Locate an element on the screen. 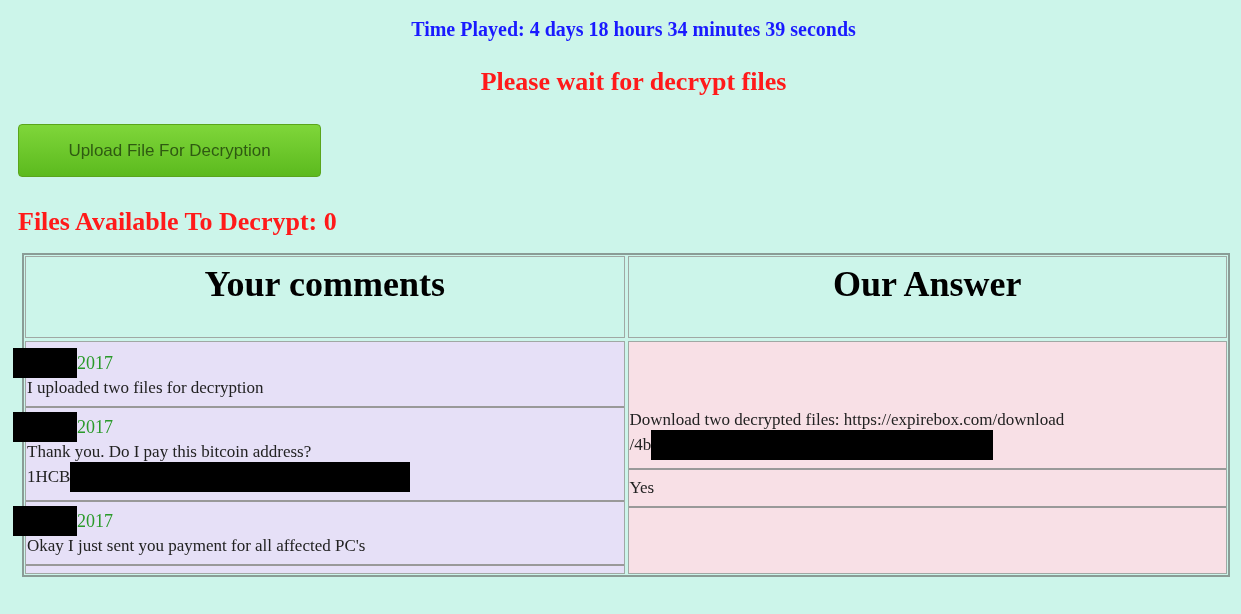 This screenshot has height=614, width=1241. message-text: Download two decrypted files: https://expirebox.com/download is located at coordinates (847, 420).